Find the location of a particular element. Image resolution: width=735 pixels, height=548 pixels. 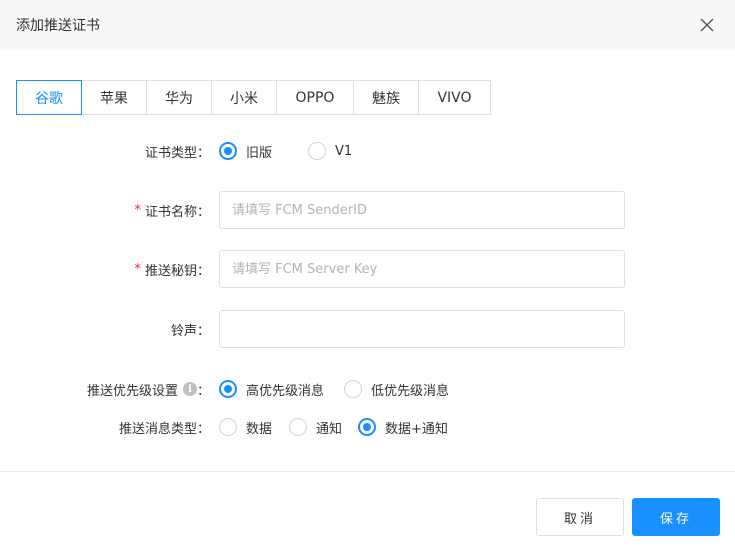

vendor-tabs: 谷歌 苹果 华为 小米 OPPO 魅族 VIVO is located at coordinates (253, 97).